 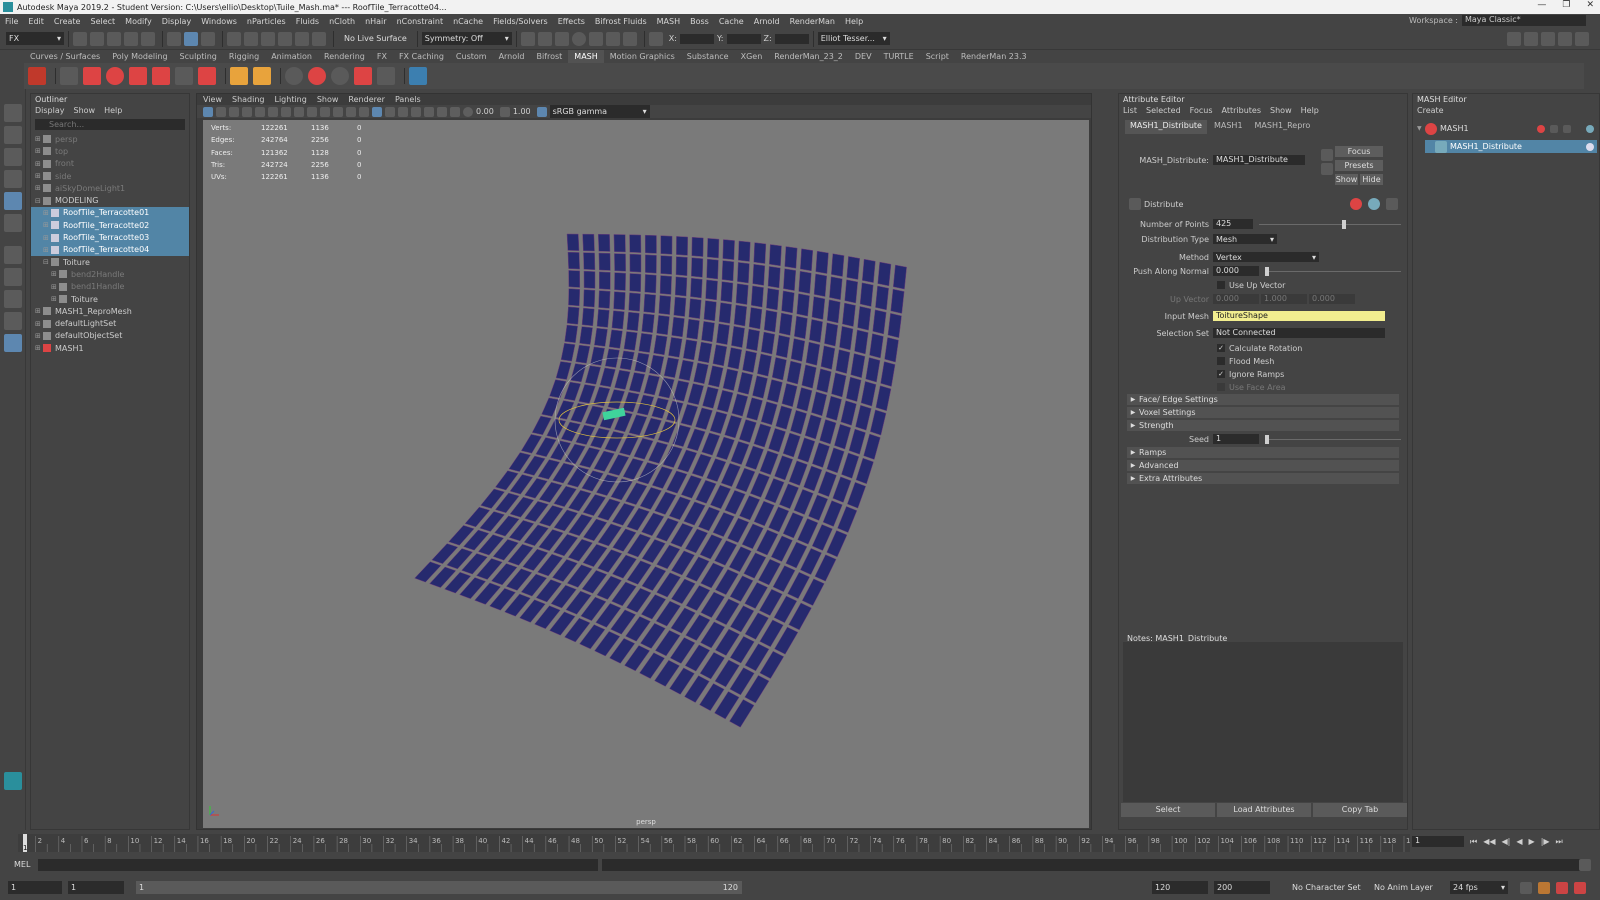 I want to click on mash-network-icon, so click(x=37, y=76).